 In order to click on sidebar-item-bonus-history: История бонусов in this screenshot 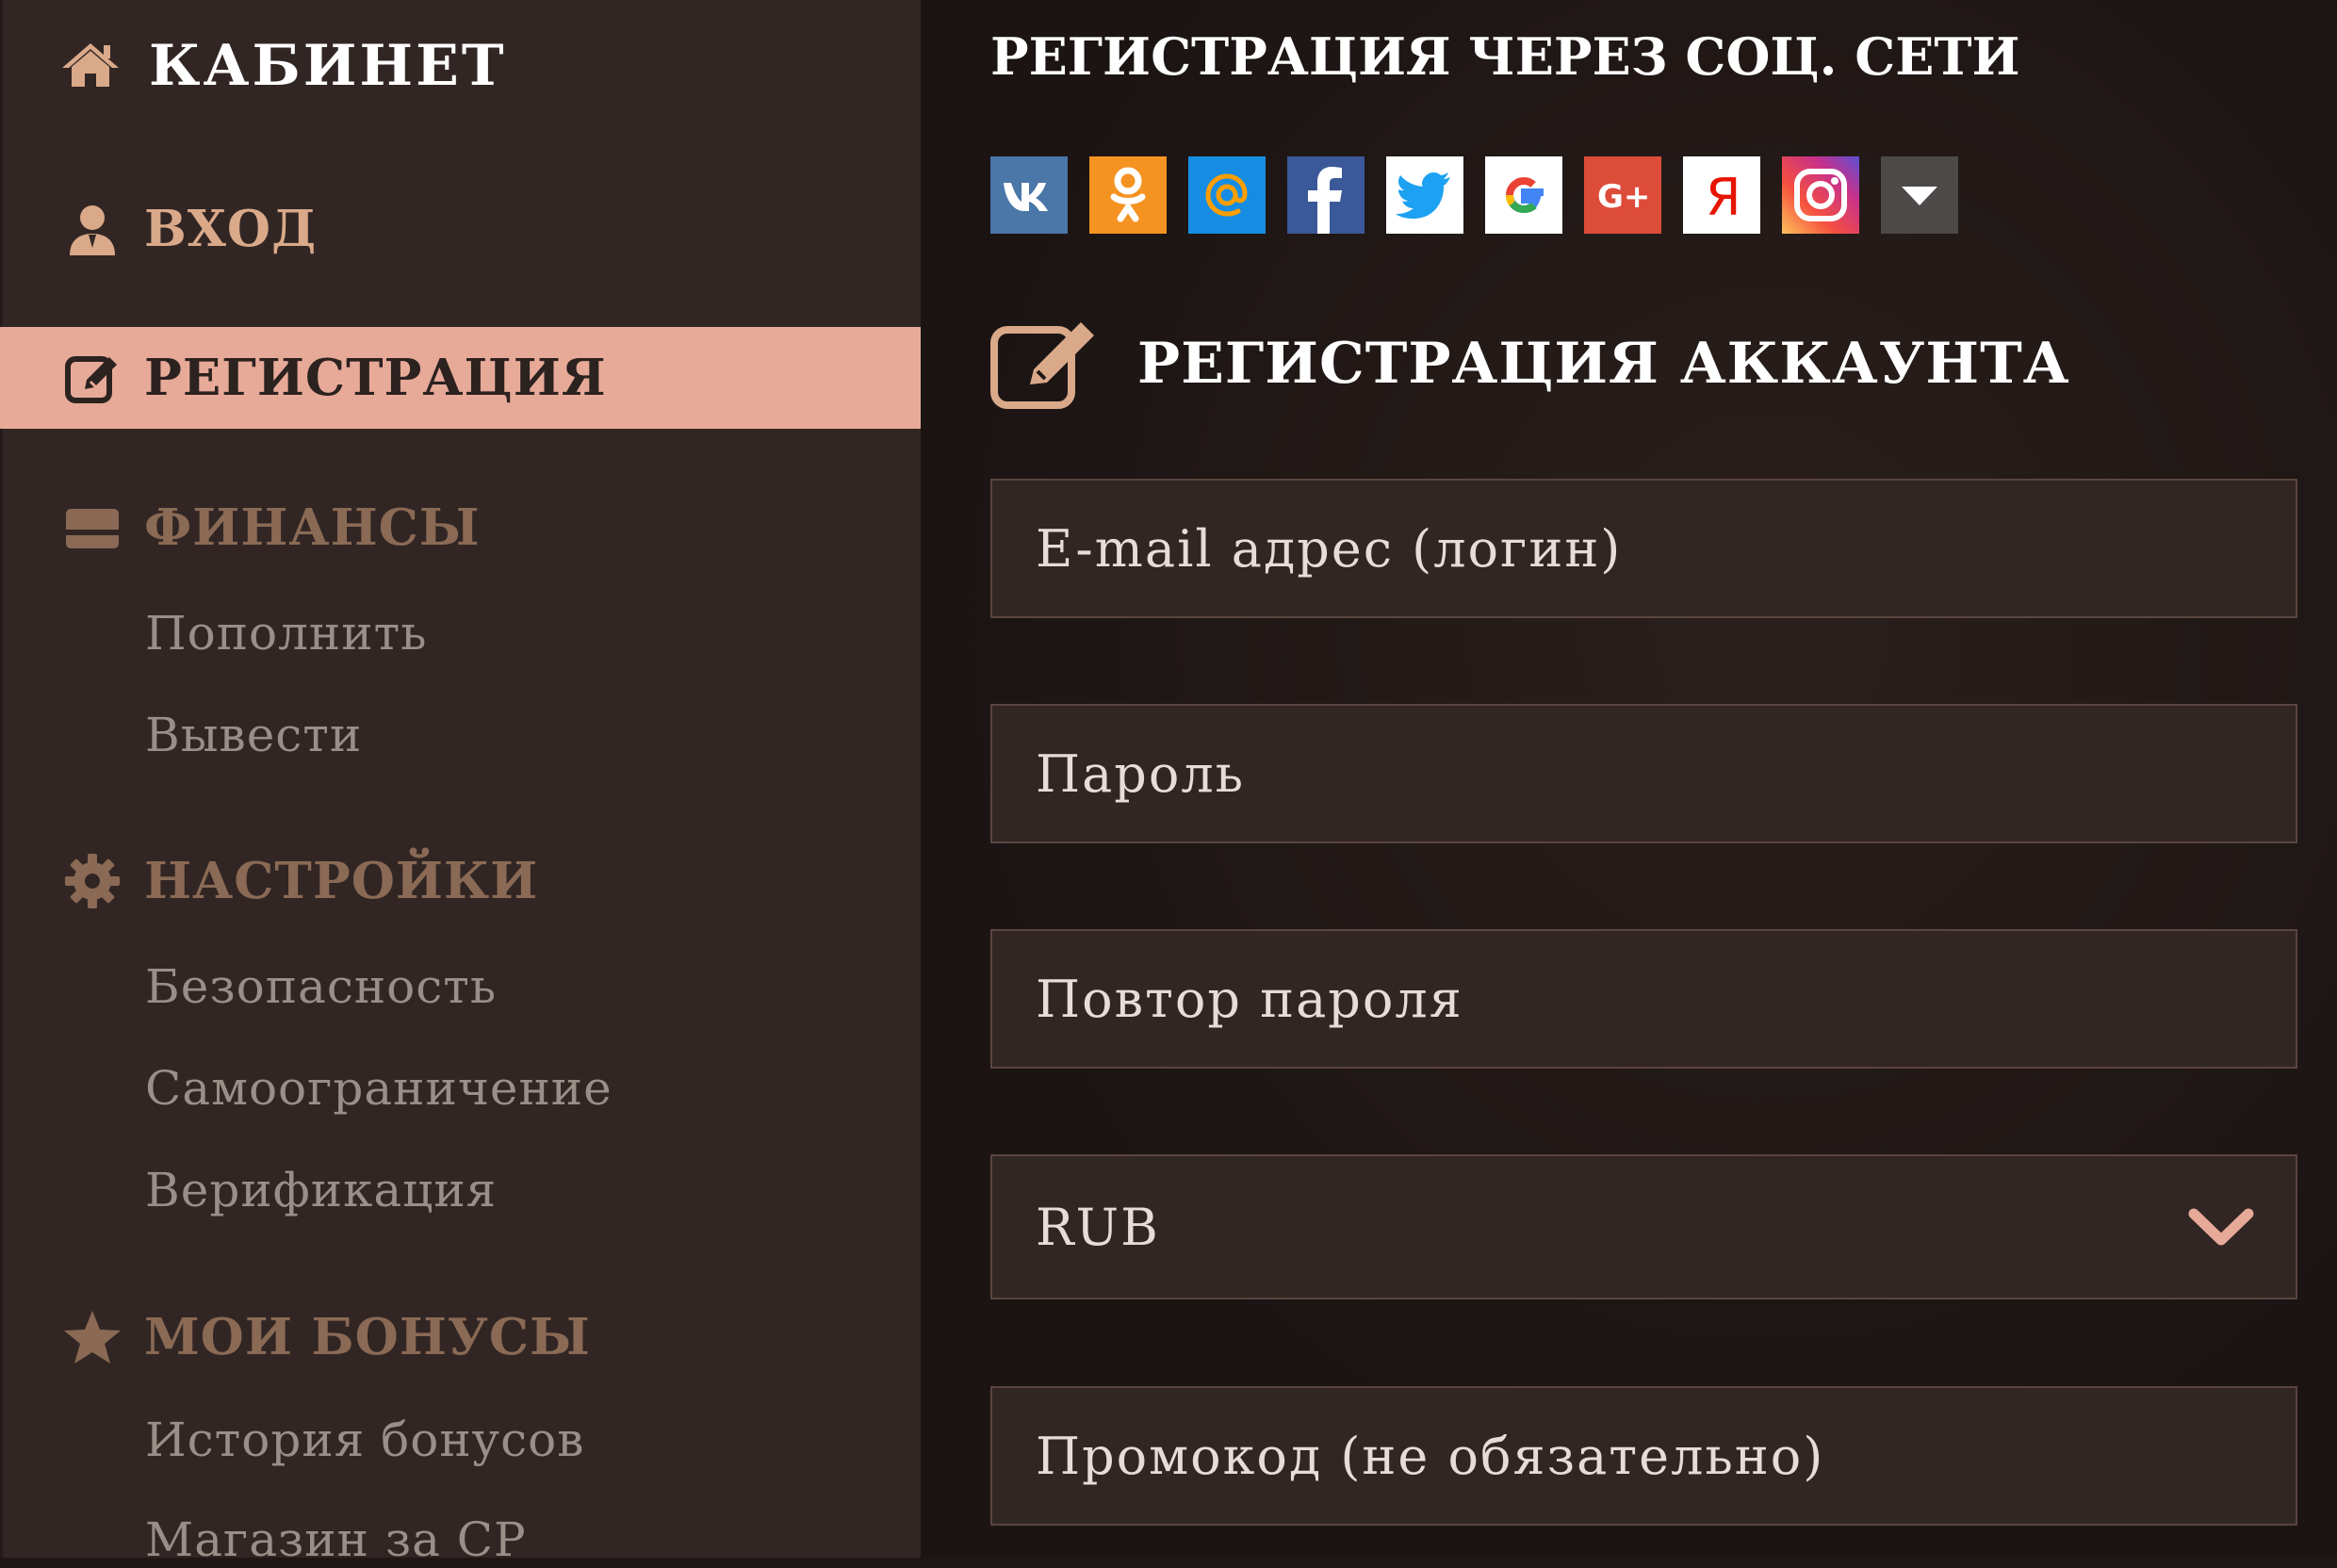, I will do `click(365, 1440)`.